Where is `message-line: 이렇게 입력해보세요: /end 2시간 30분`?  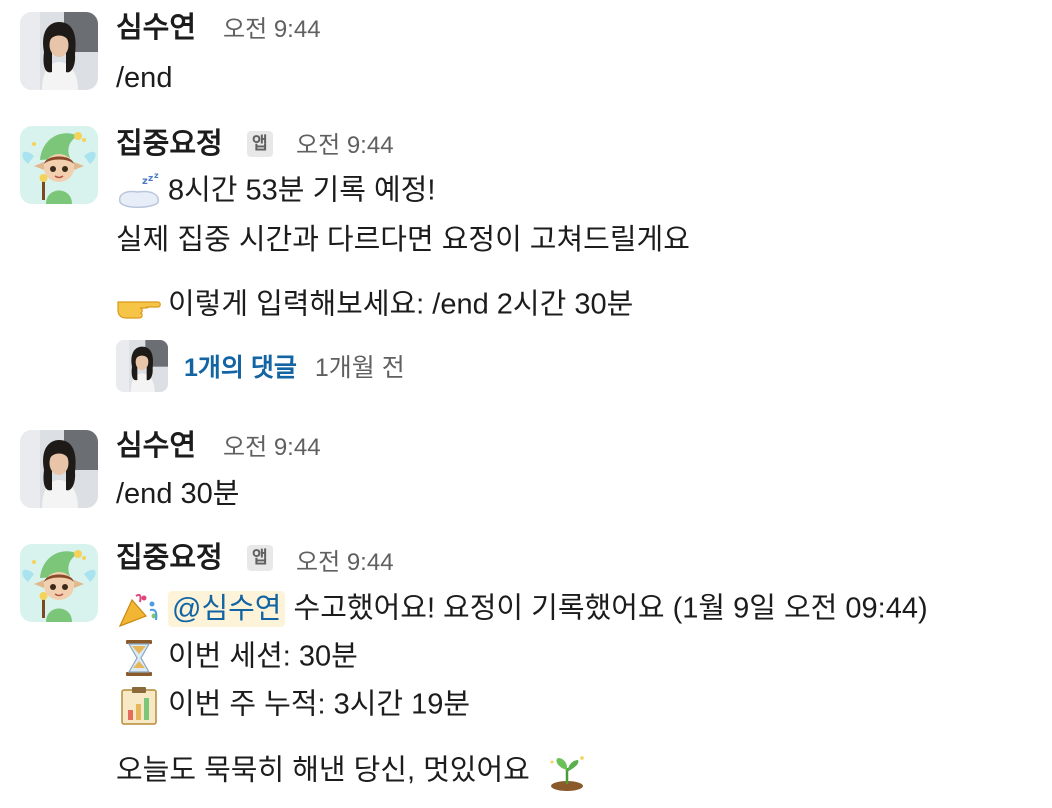 message-line: 이렇게 입력해보세요: /end 2시간 30분 is located at coordinates (374, 306).